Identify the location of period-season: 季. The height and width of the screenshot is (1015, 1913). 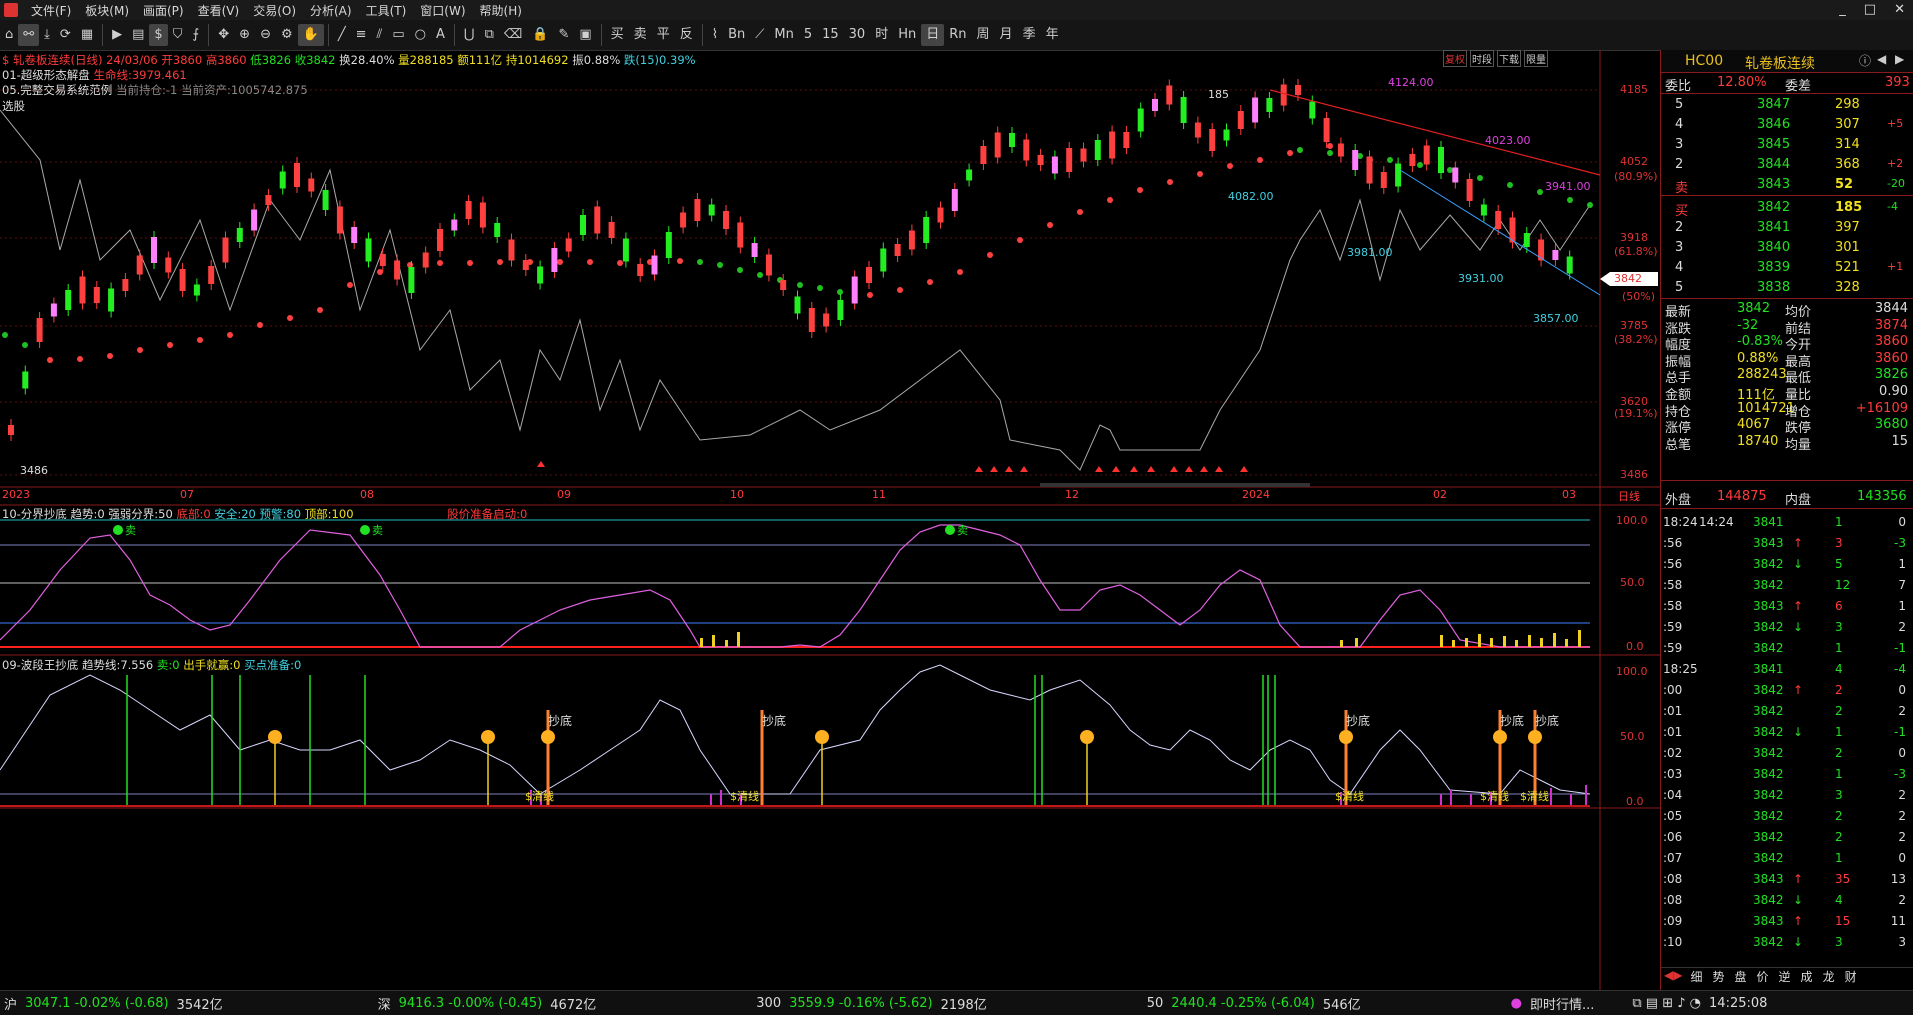
(1029, 35).